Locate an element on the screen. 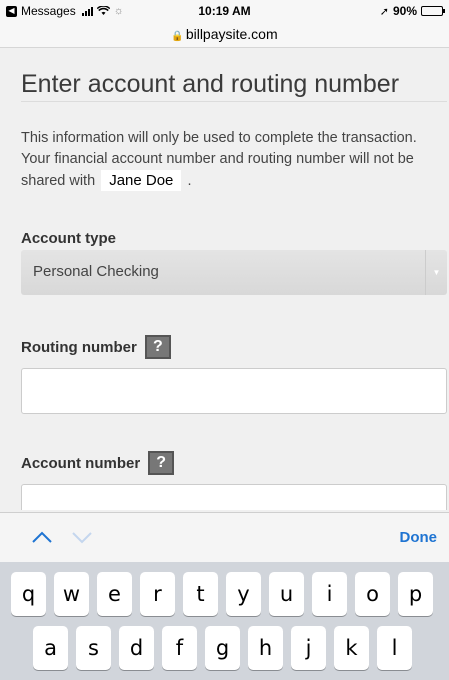 The image size is (449, 680). location-icon: ➚ is located at coordinates (384, 11).